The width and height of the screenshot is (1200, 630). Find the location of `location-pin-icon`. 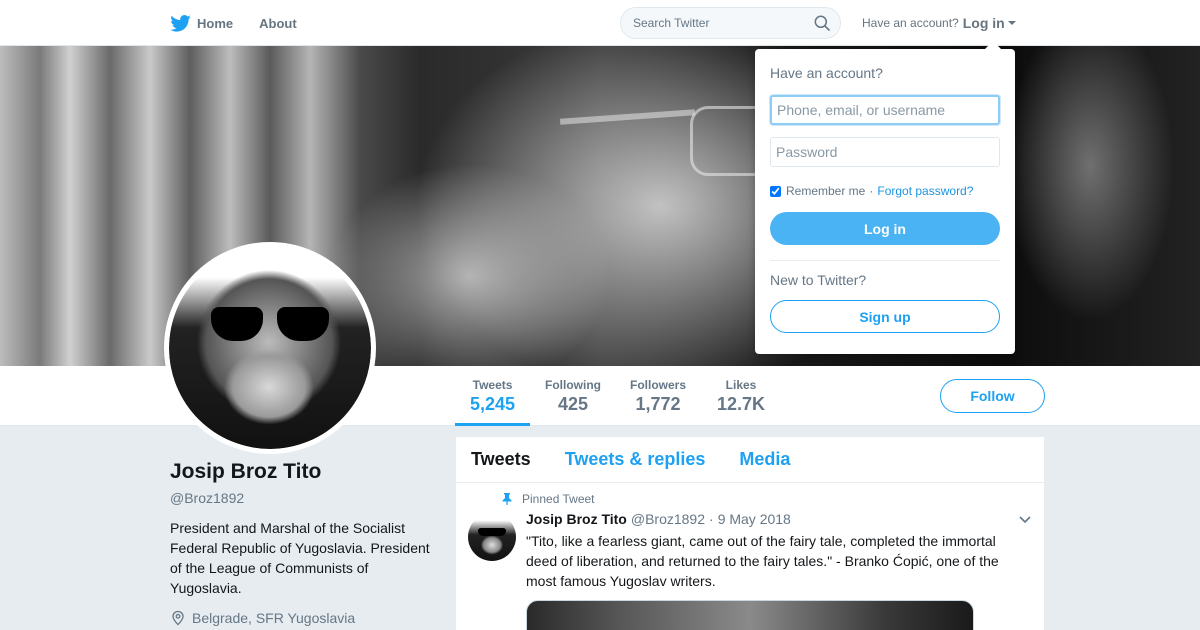

location-pin-icon is located at coordinates (178, 618).